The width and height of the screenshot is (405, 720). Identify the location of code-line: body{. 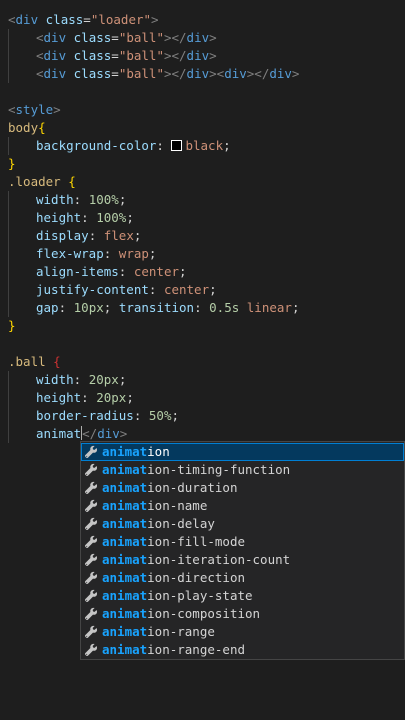
(27, 128).